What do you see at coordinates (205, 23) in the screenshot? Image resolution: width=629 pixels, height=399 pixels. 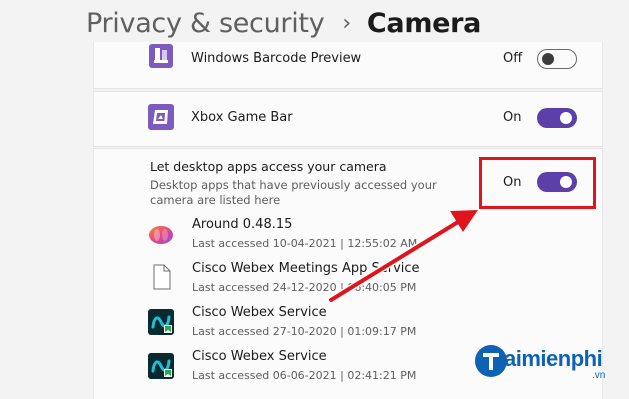 I see `breadcrumb-parent-link: Privacy & security` at bounding box center [205, 23].